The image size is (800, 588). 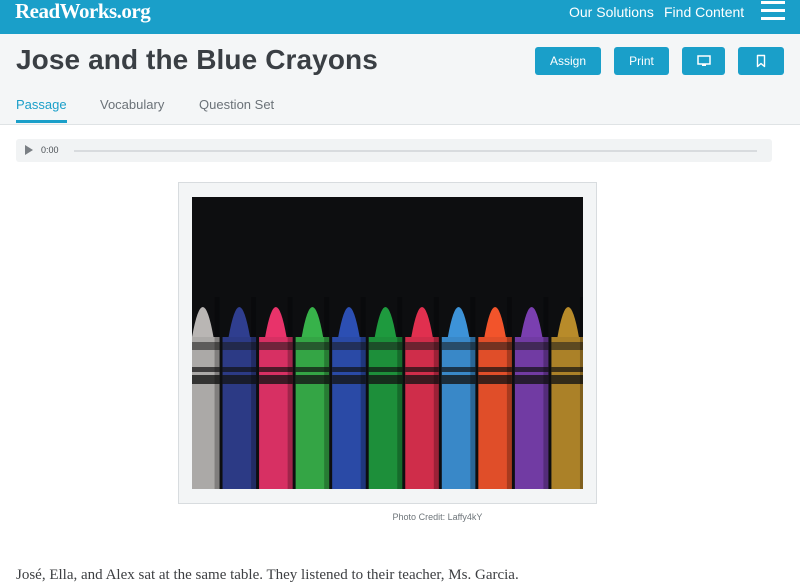 What do you see at coordinates (83, 11) in the screenshot?
I see `readworks-logo: ReadWorks.org` at bounding box center [83, 11].